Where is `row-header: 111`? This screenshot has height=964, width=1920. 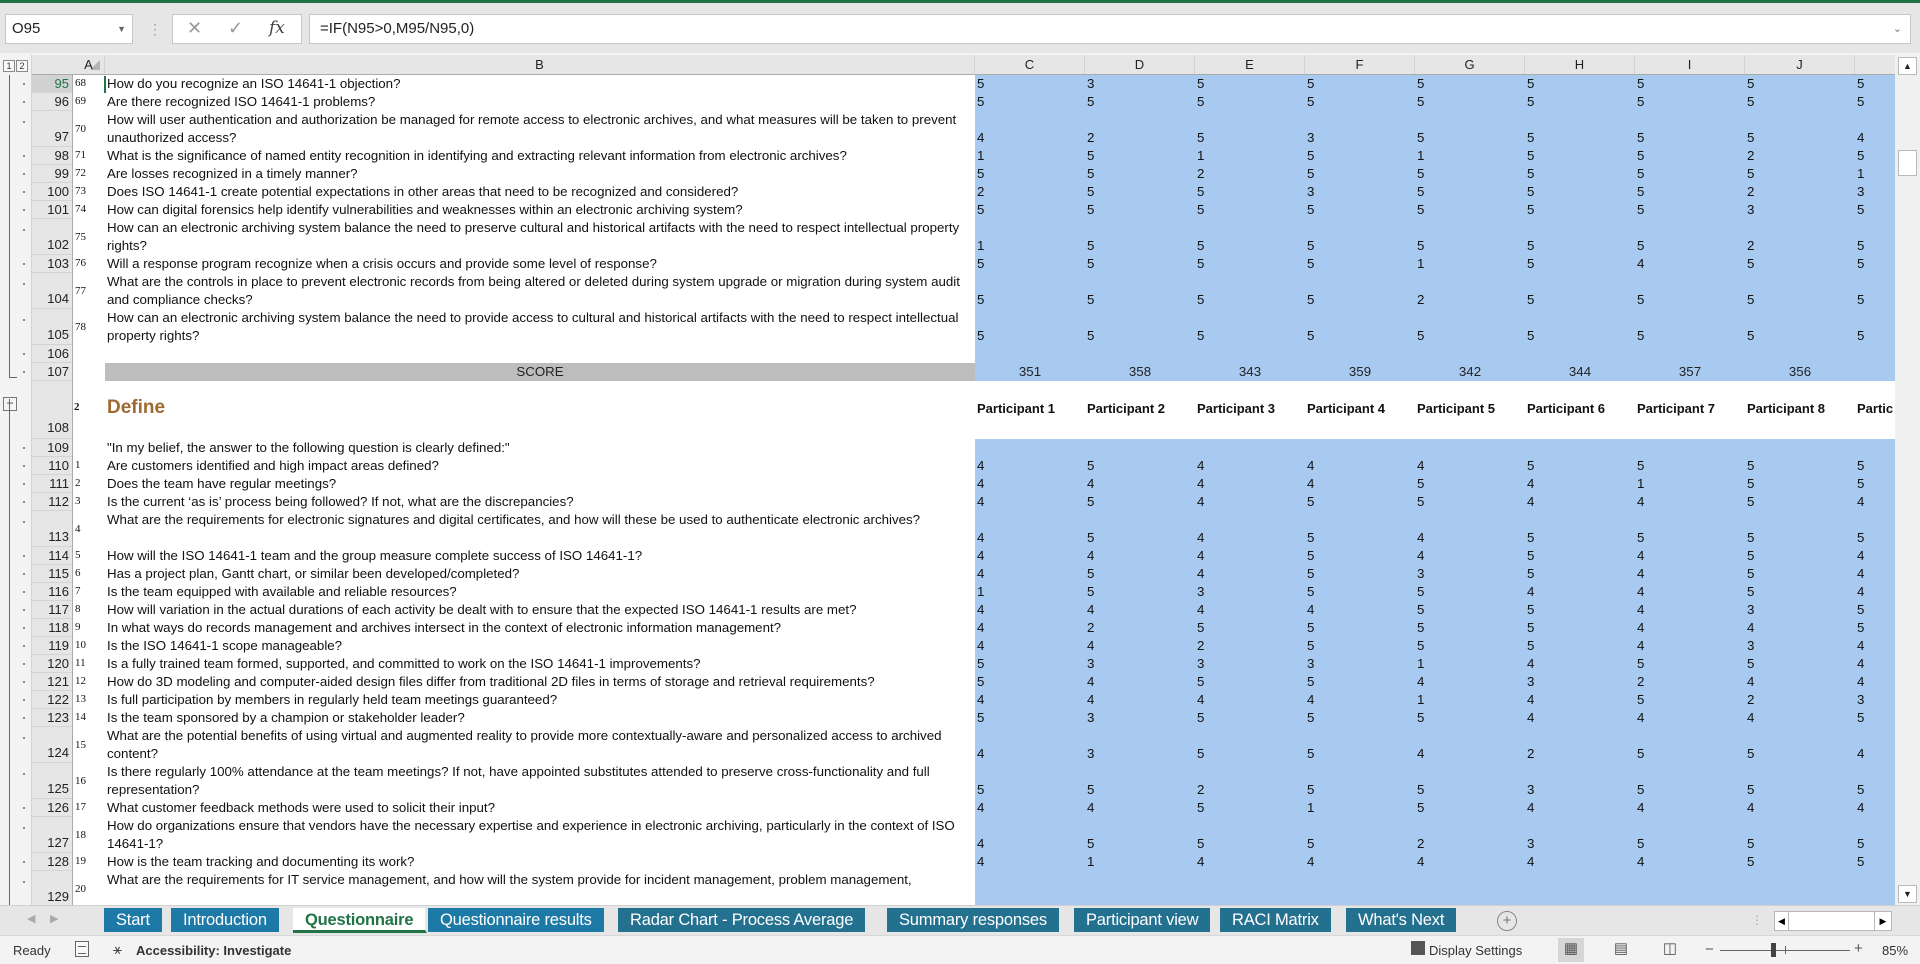
row-header: 111 is located at coordinates (52, 484).